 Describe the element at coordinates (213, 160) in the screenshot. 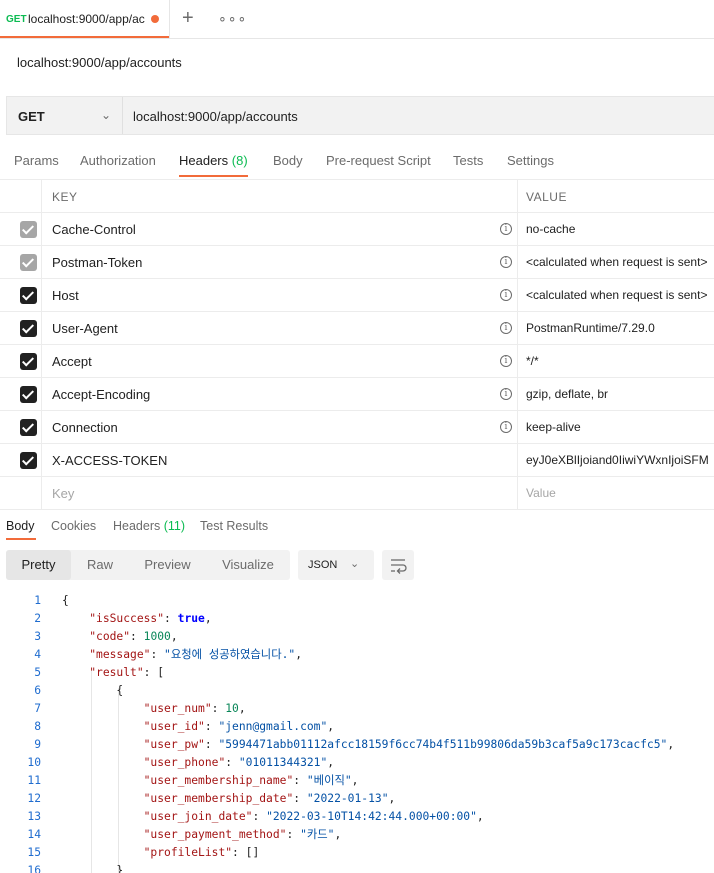

I see `tab-headers: Headers (8)` at that location.